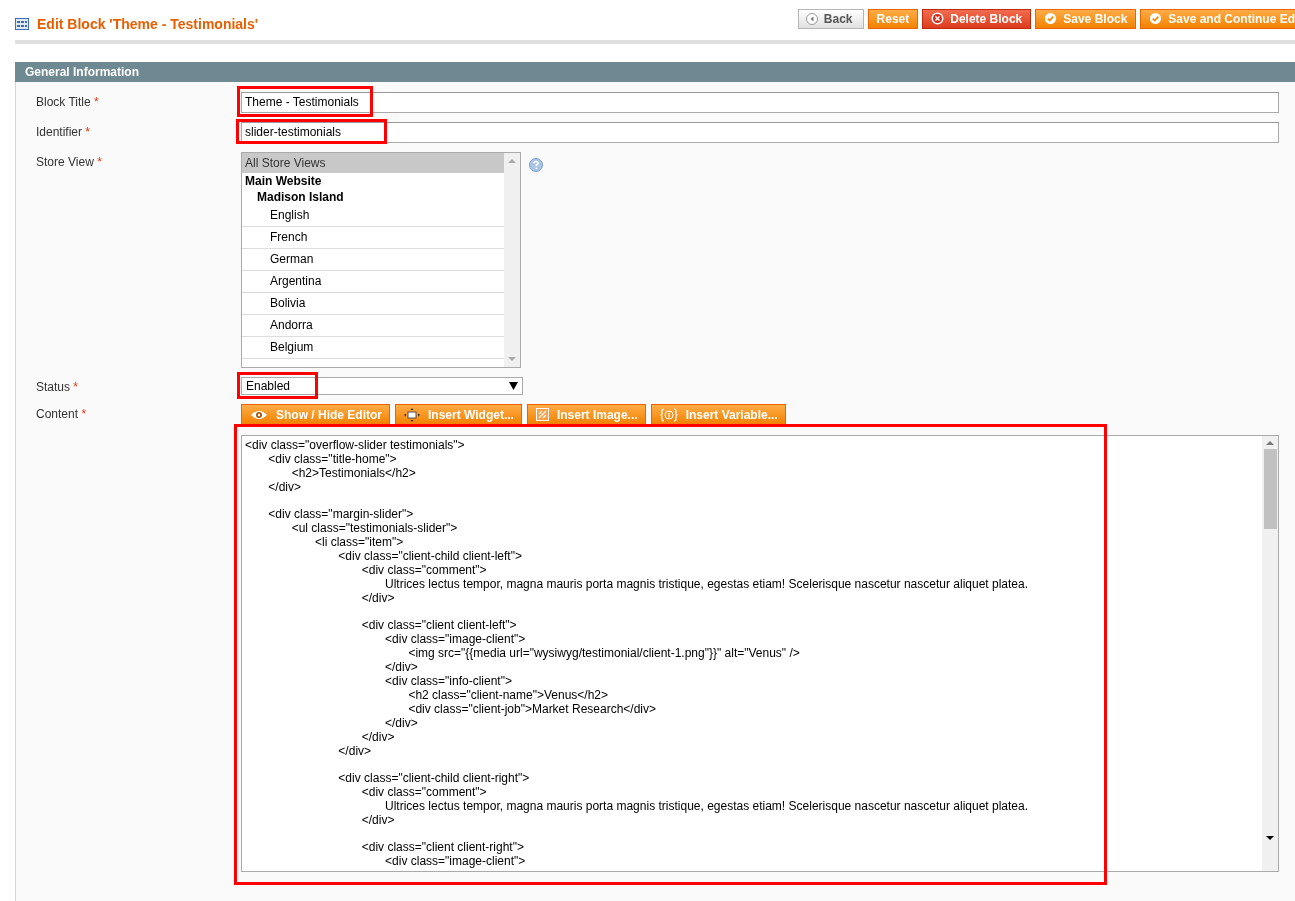 The height and width of the screenshot is (901, 1295). What do you see at coordinates (355, 445) in the screenshot?
I see `code-line: <div class="overflow-slider testimonials">` at bounding box center [355, 445].